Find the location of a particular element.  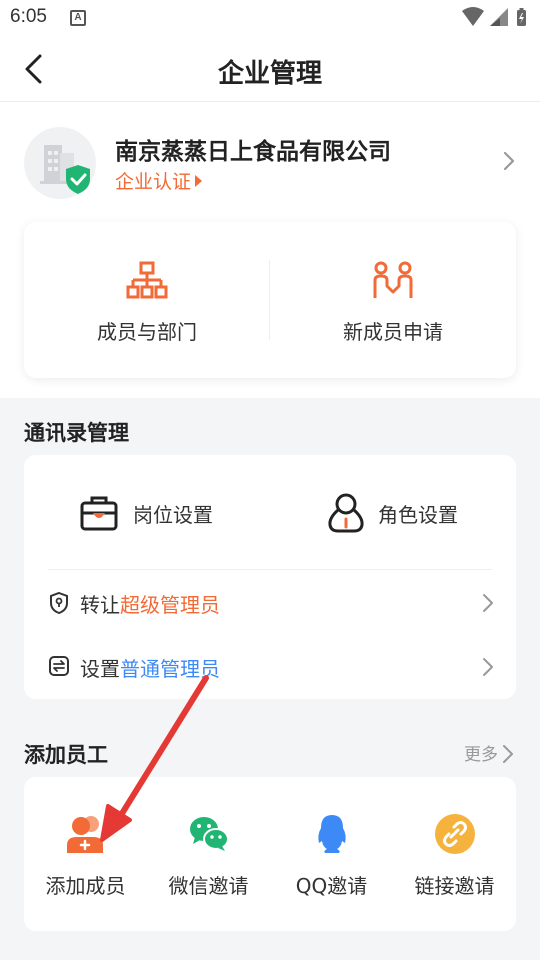

wechat-icon is located at coordinates (209, 834).